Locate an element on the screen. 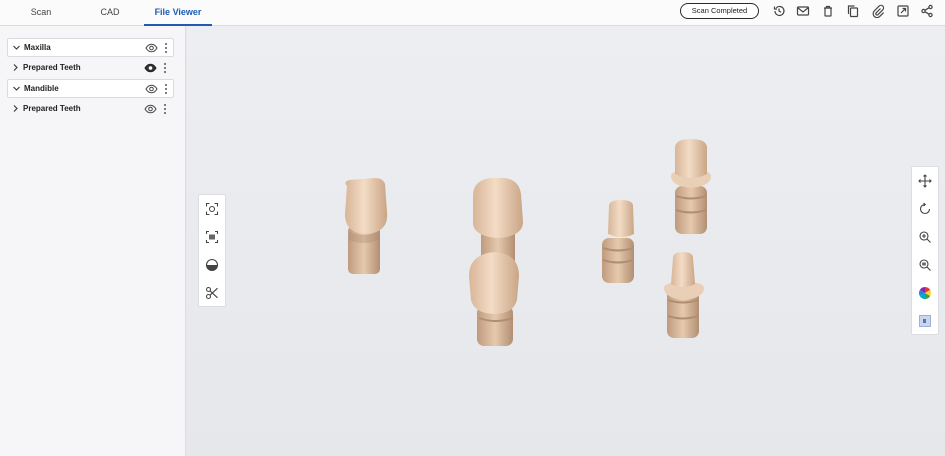  tree-item-prepared-teeth-maxilla: Prepared Teeth is located at coordinates (90, 68).